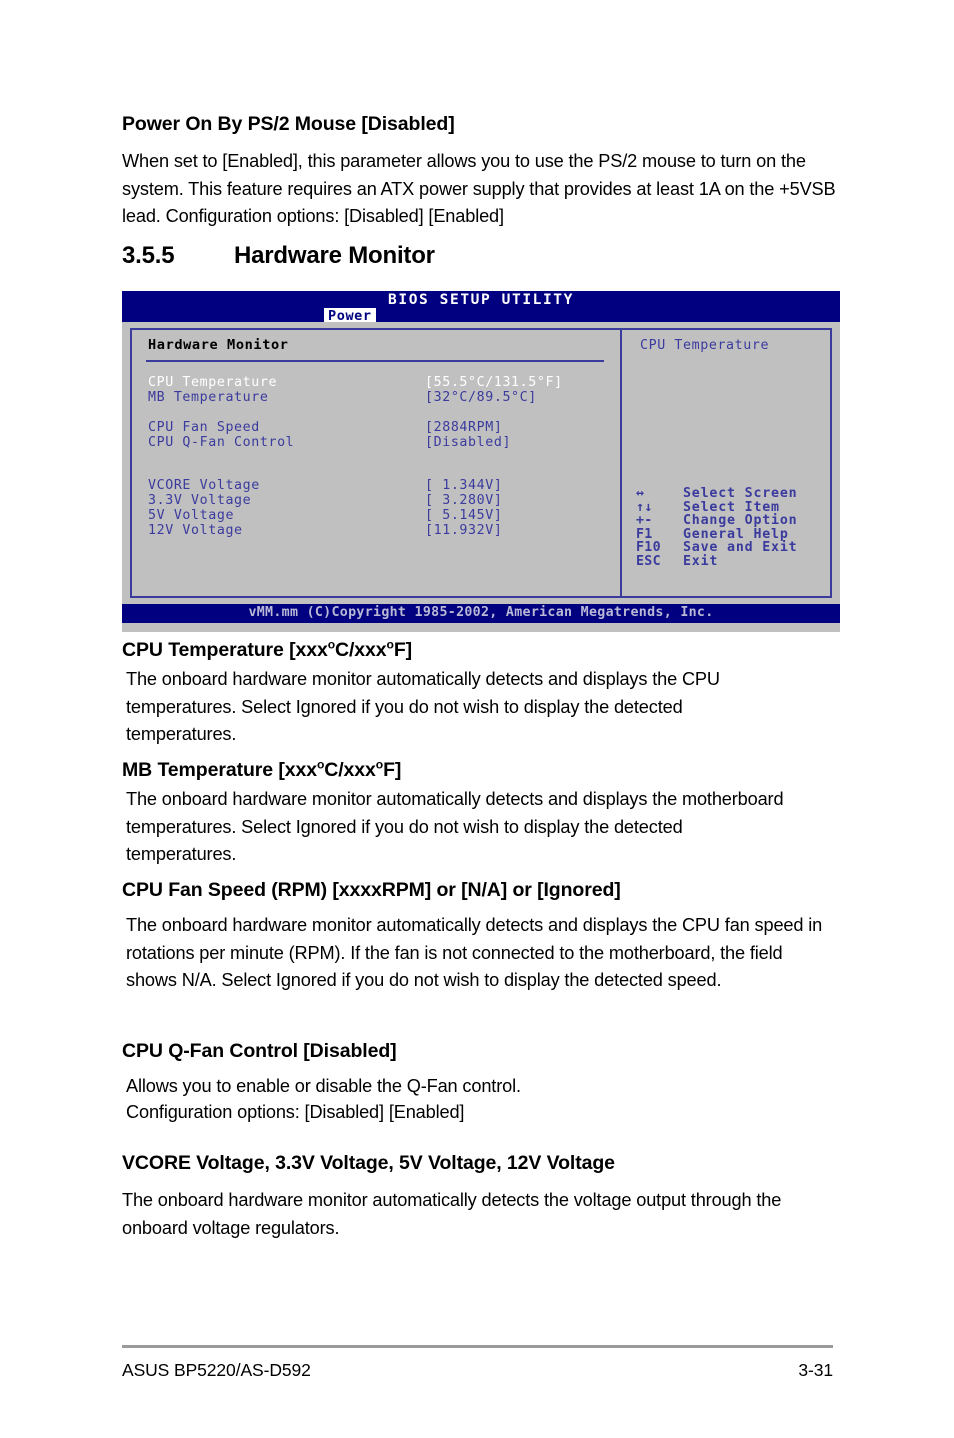 The image size is (954, 1438). I want to click on heading-cpu-temperature-post: F], so click(403, 650).